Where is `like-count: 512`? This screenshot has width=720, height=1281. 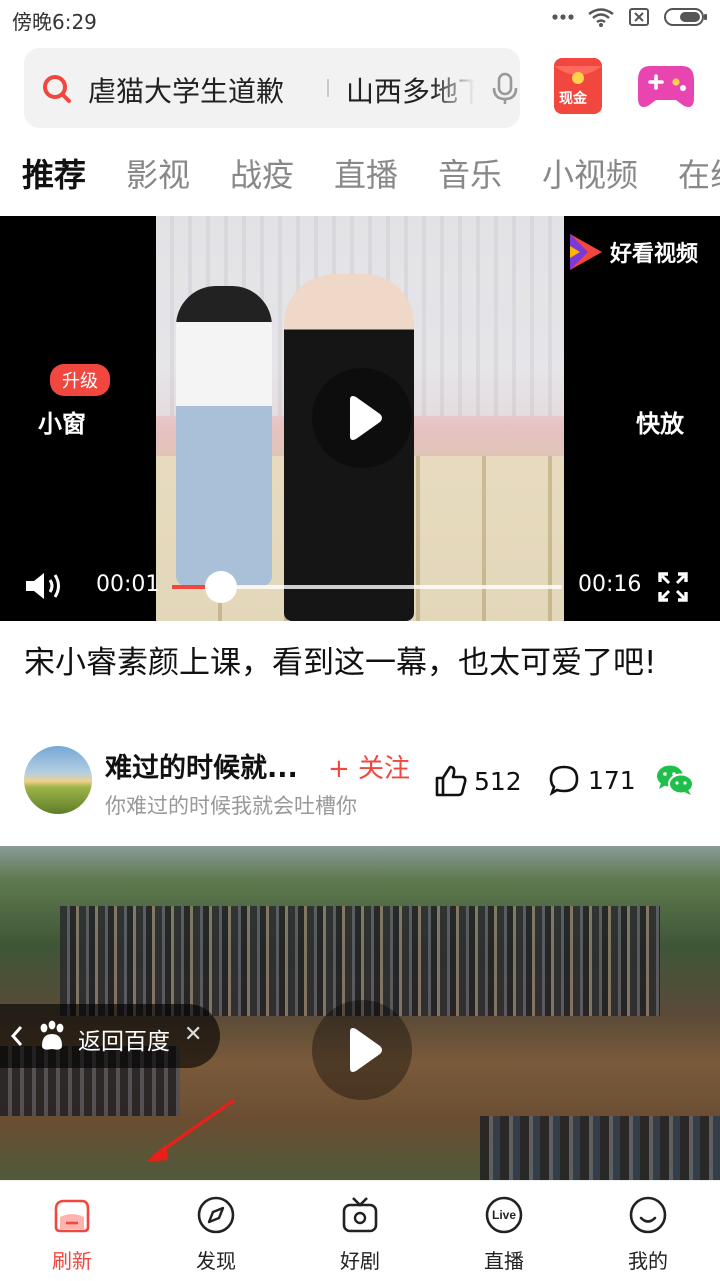
like-count: 512 is located at coordinates (498, 781).